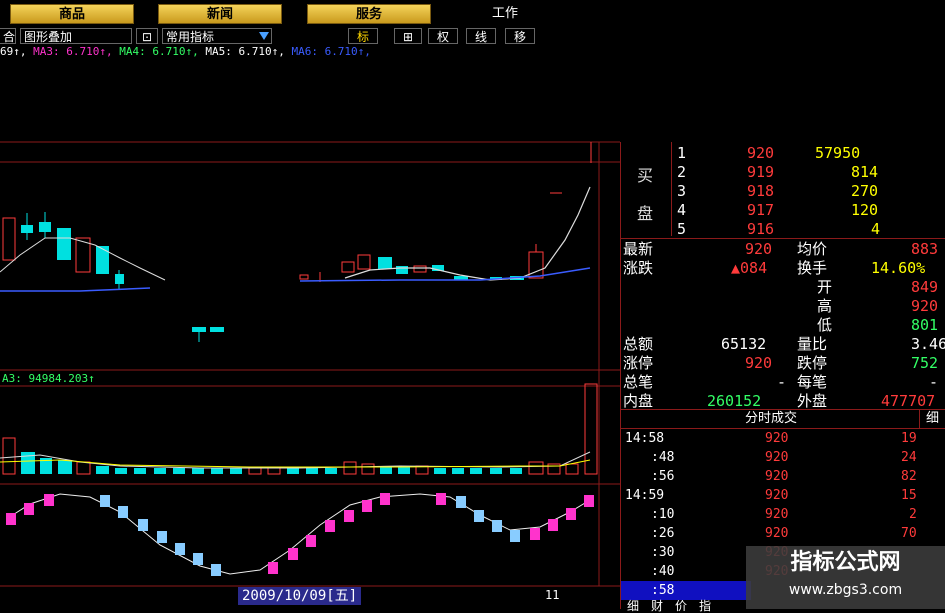 This screenshot has width=945, height=613. What do you see at coordinates (783, 172) in the screenshot?
I see `orderbook-row: 2 919 814` at bounding box center [783, 172].